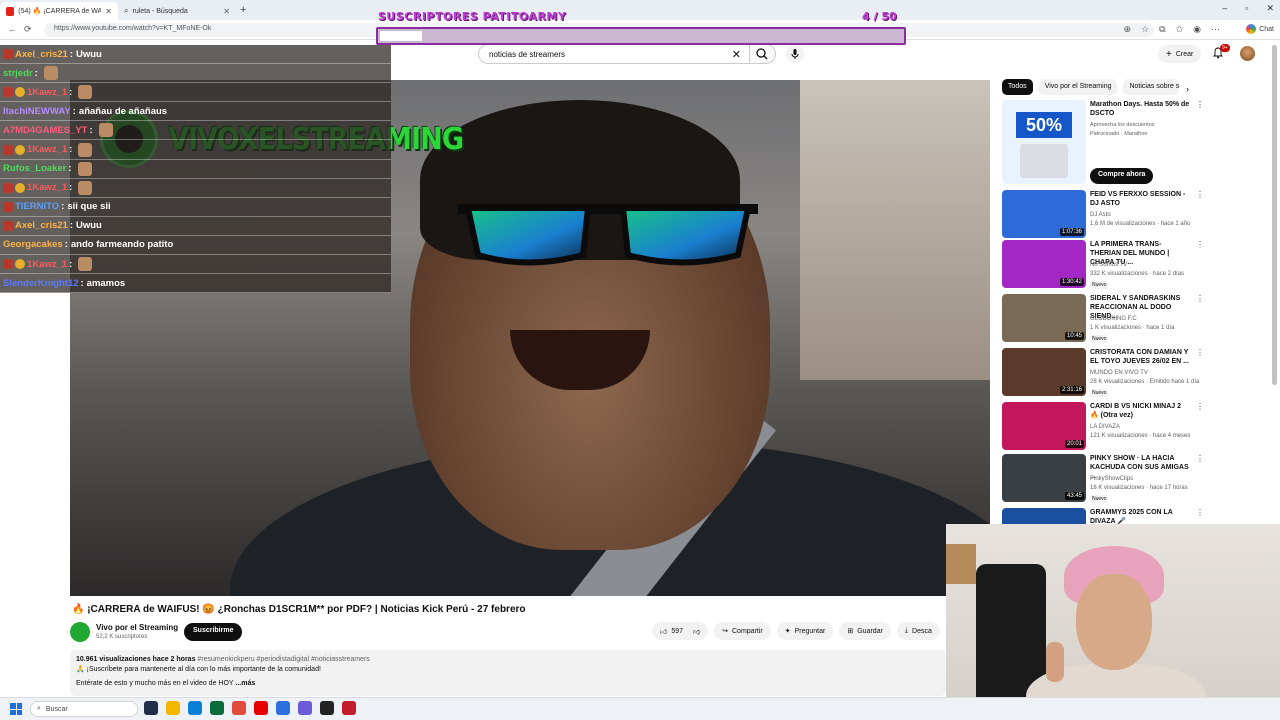 Image resolution: width=1280 pixels, height=720 pixels. What do you see at coordinates (85, 264) in the screenshot?
I see `chat-emote-icon` at bounding box center [85, 264].